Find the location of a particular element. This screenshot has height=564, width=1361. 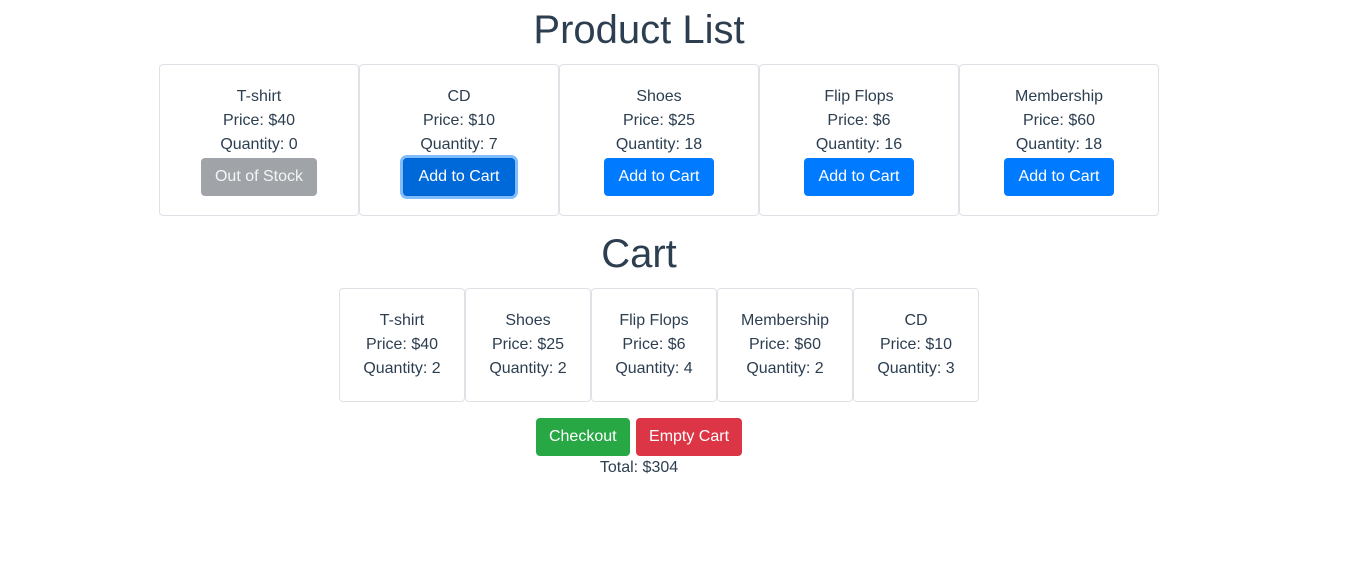

cart-item-price: Price: $25 is located at coordinates (528, 344).